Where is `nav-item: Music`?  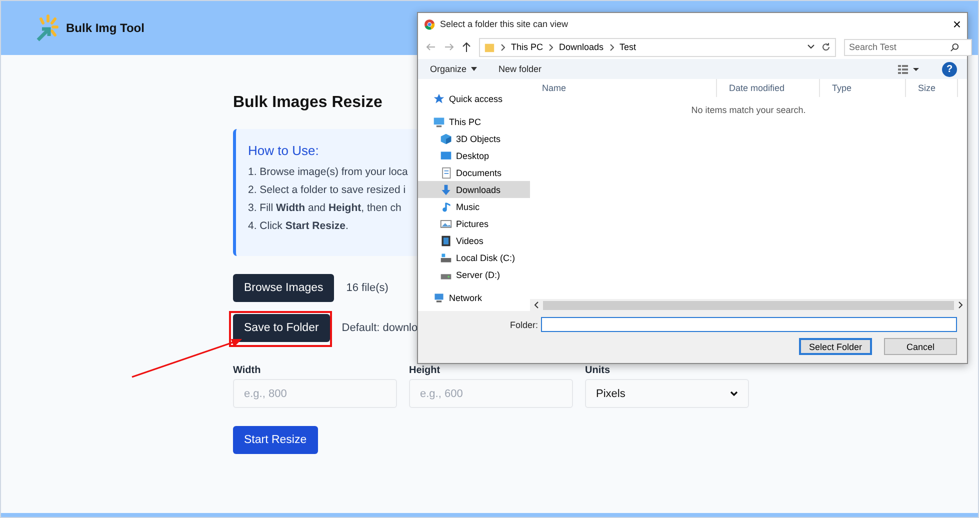 nav-item: Music is located at coordinates (474, 206).